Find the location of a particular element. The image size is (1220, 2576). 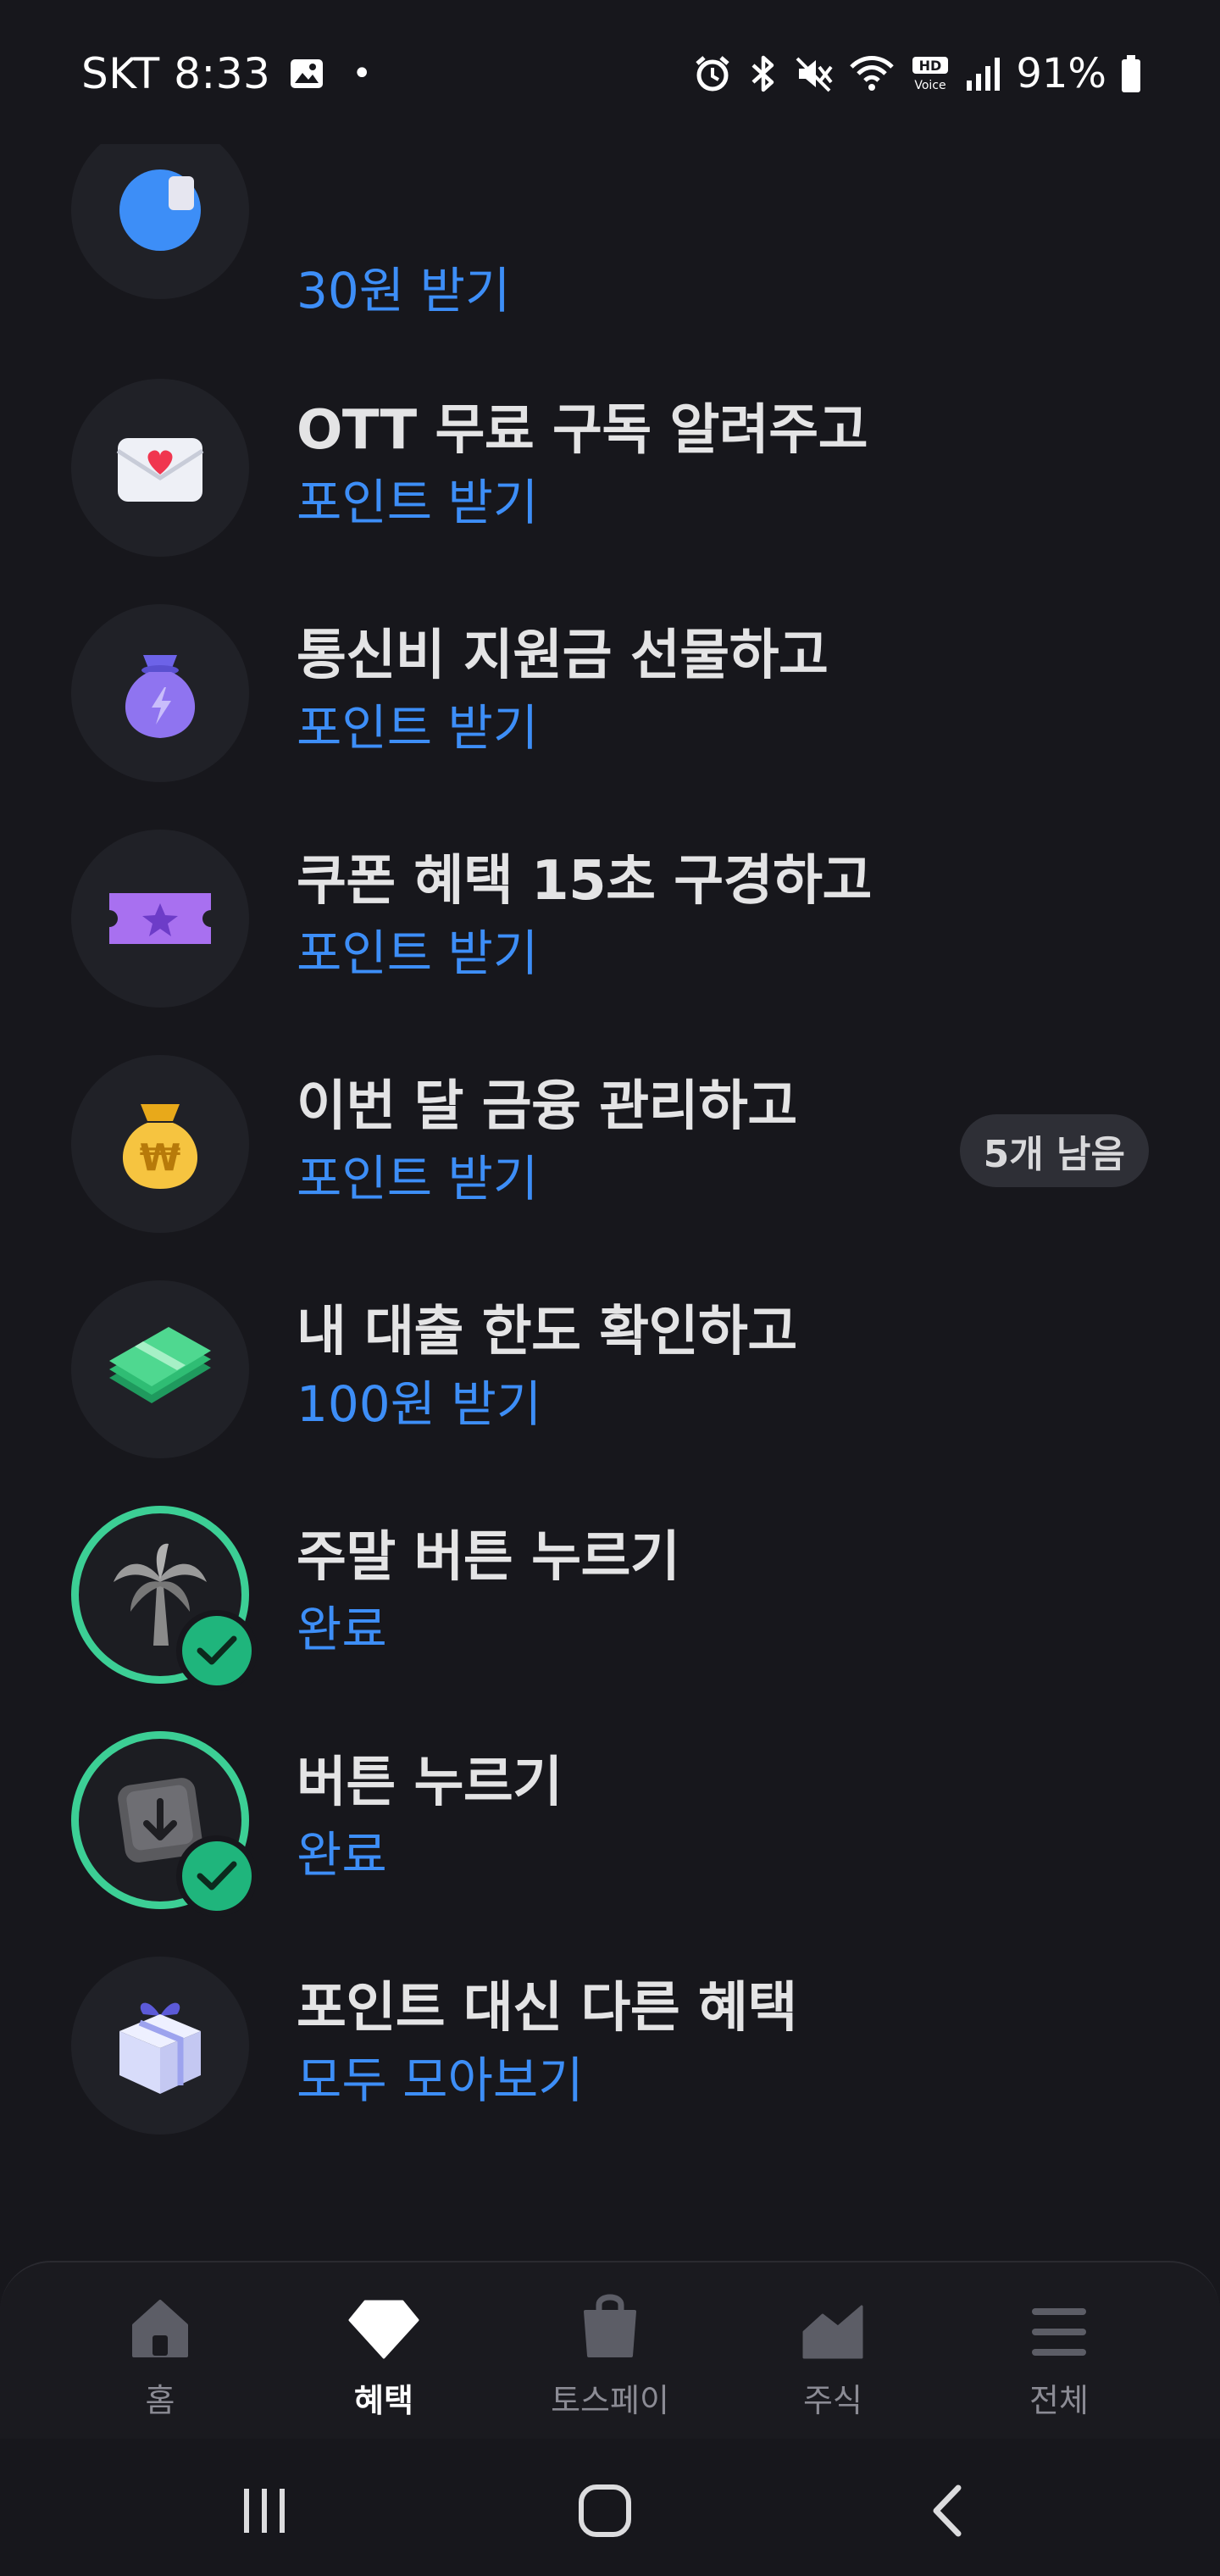

status-bar: SKT 8:33 • HD Voice 91% is located at coordinates (610, 72).